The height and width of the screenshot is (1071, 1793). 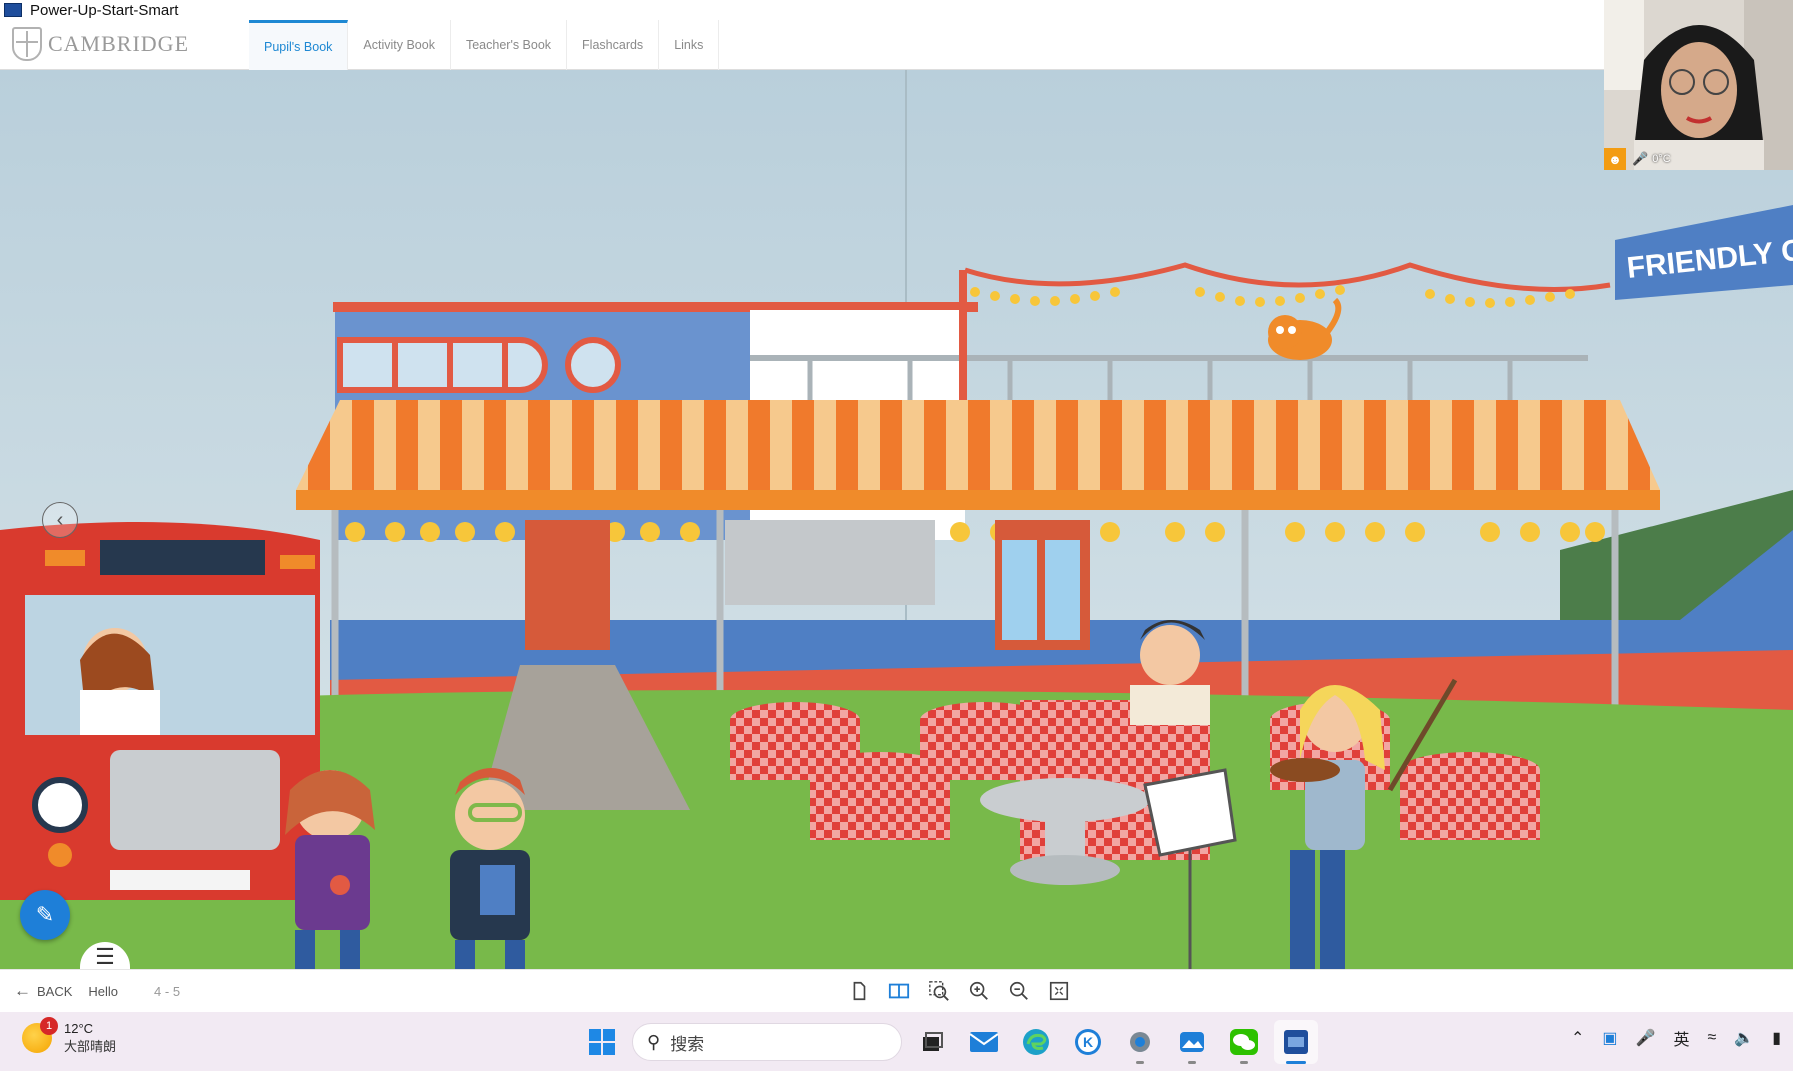 I want to click on gear-icon, so click(x=1140, y=1042).